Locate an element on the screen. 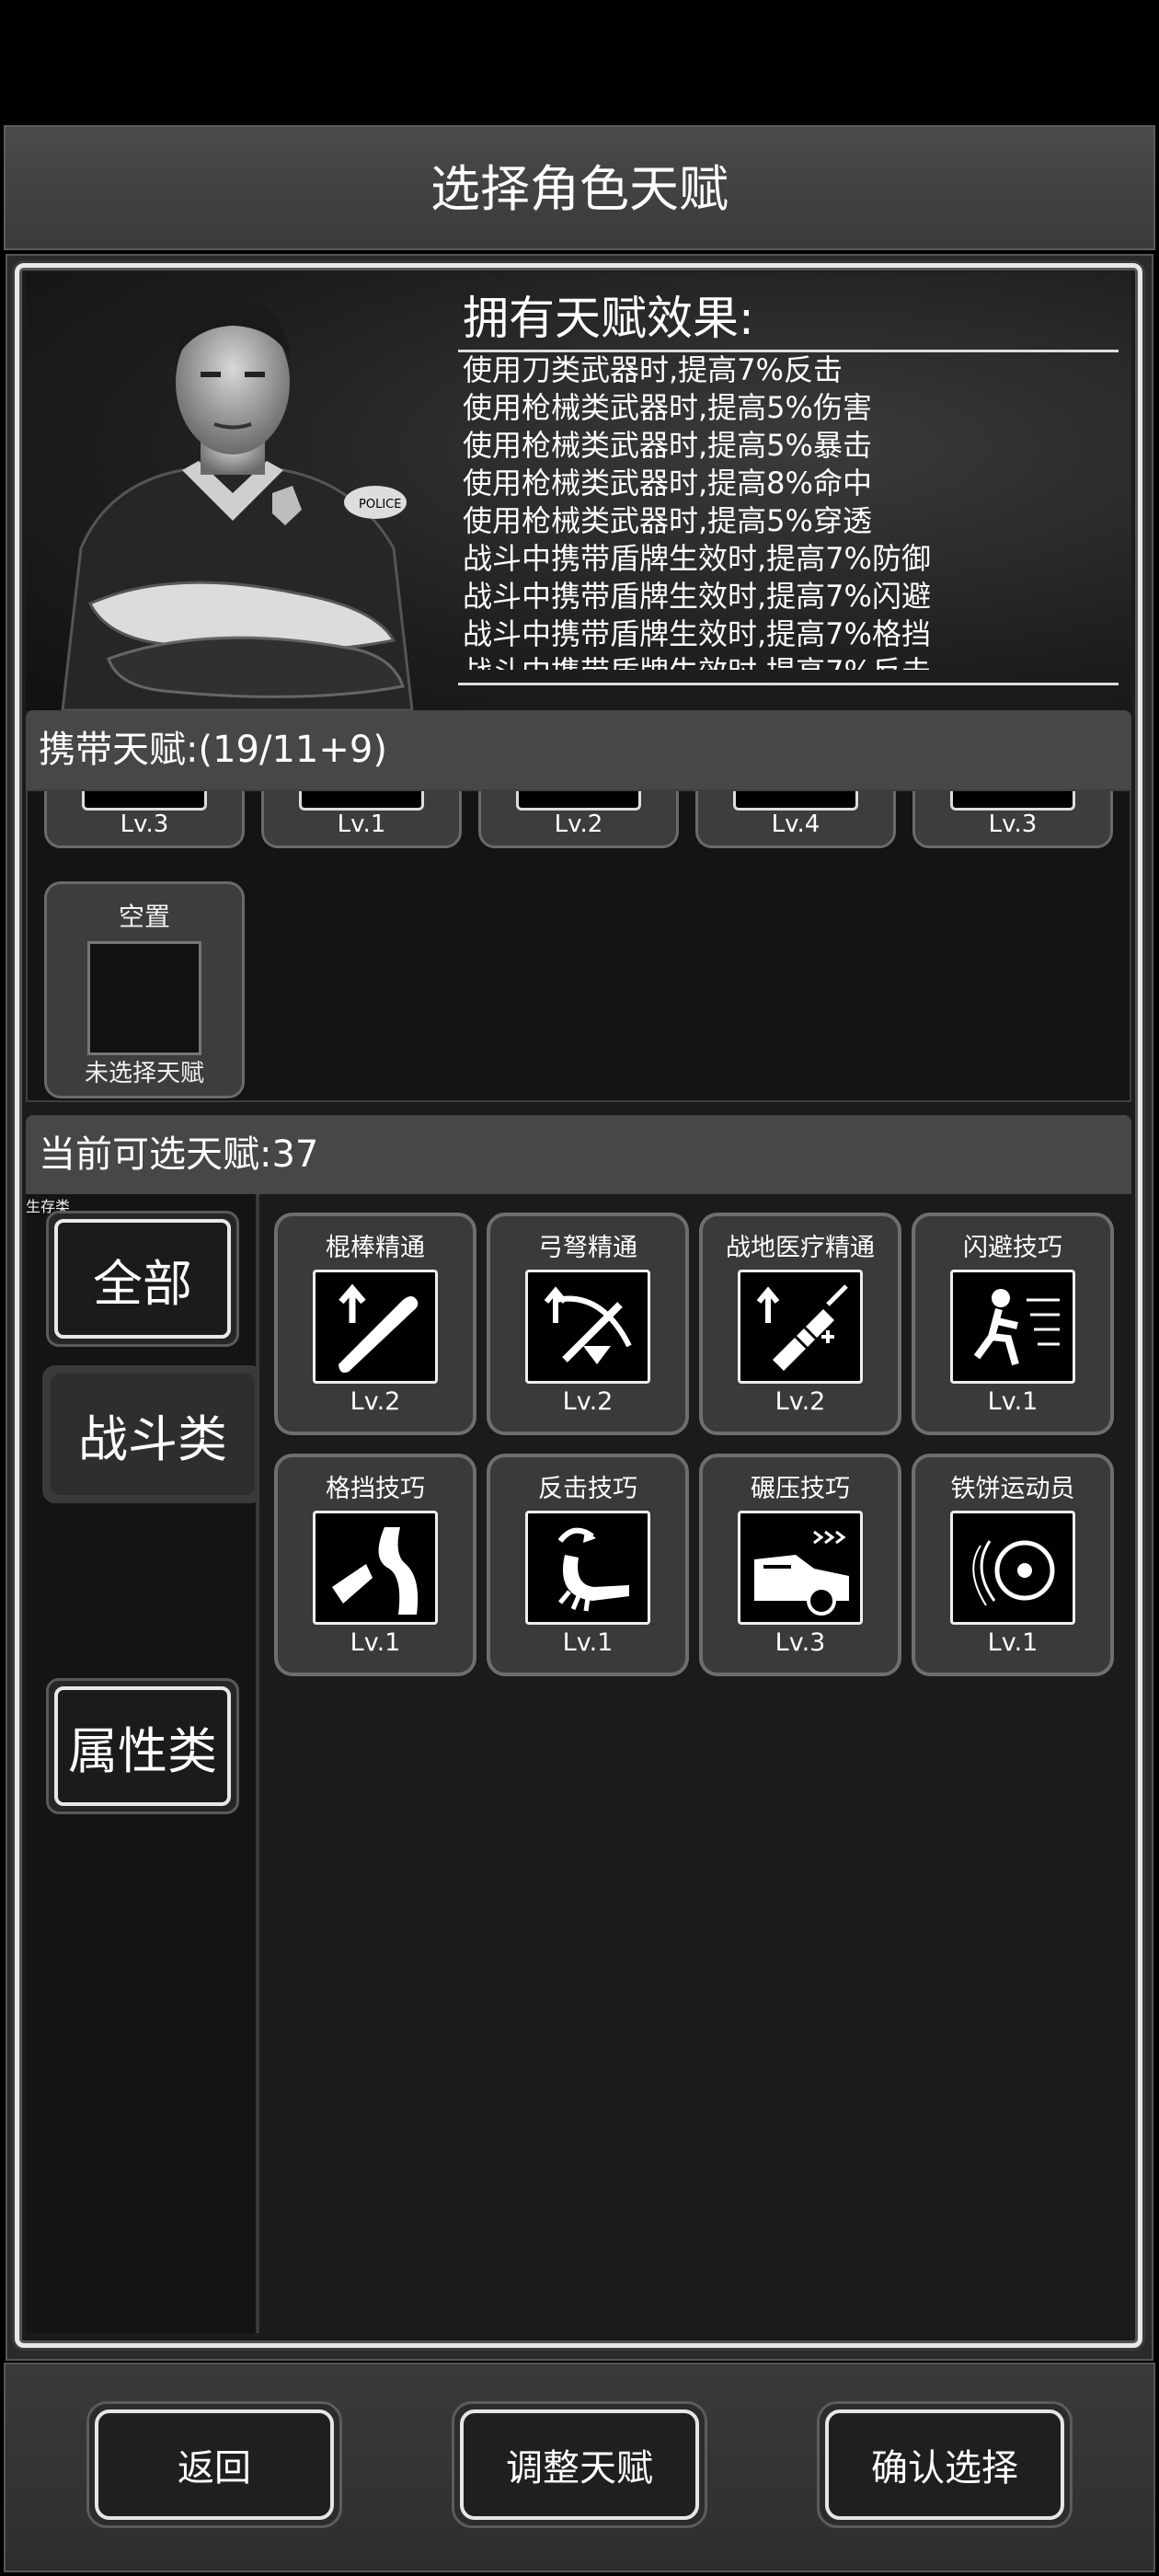 The height and width of the screenshot is (2576, 1159). tab-all: 全部 is located at coordinates (142, 1279).